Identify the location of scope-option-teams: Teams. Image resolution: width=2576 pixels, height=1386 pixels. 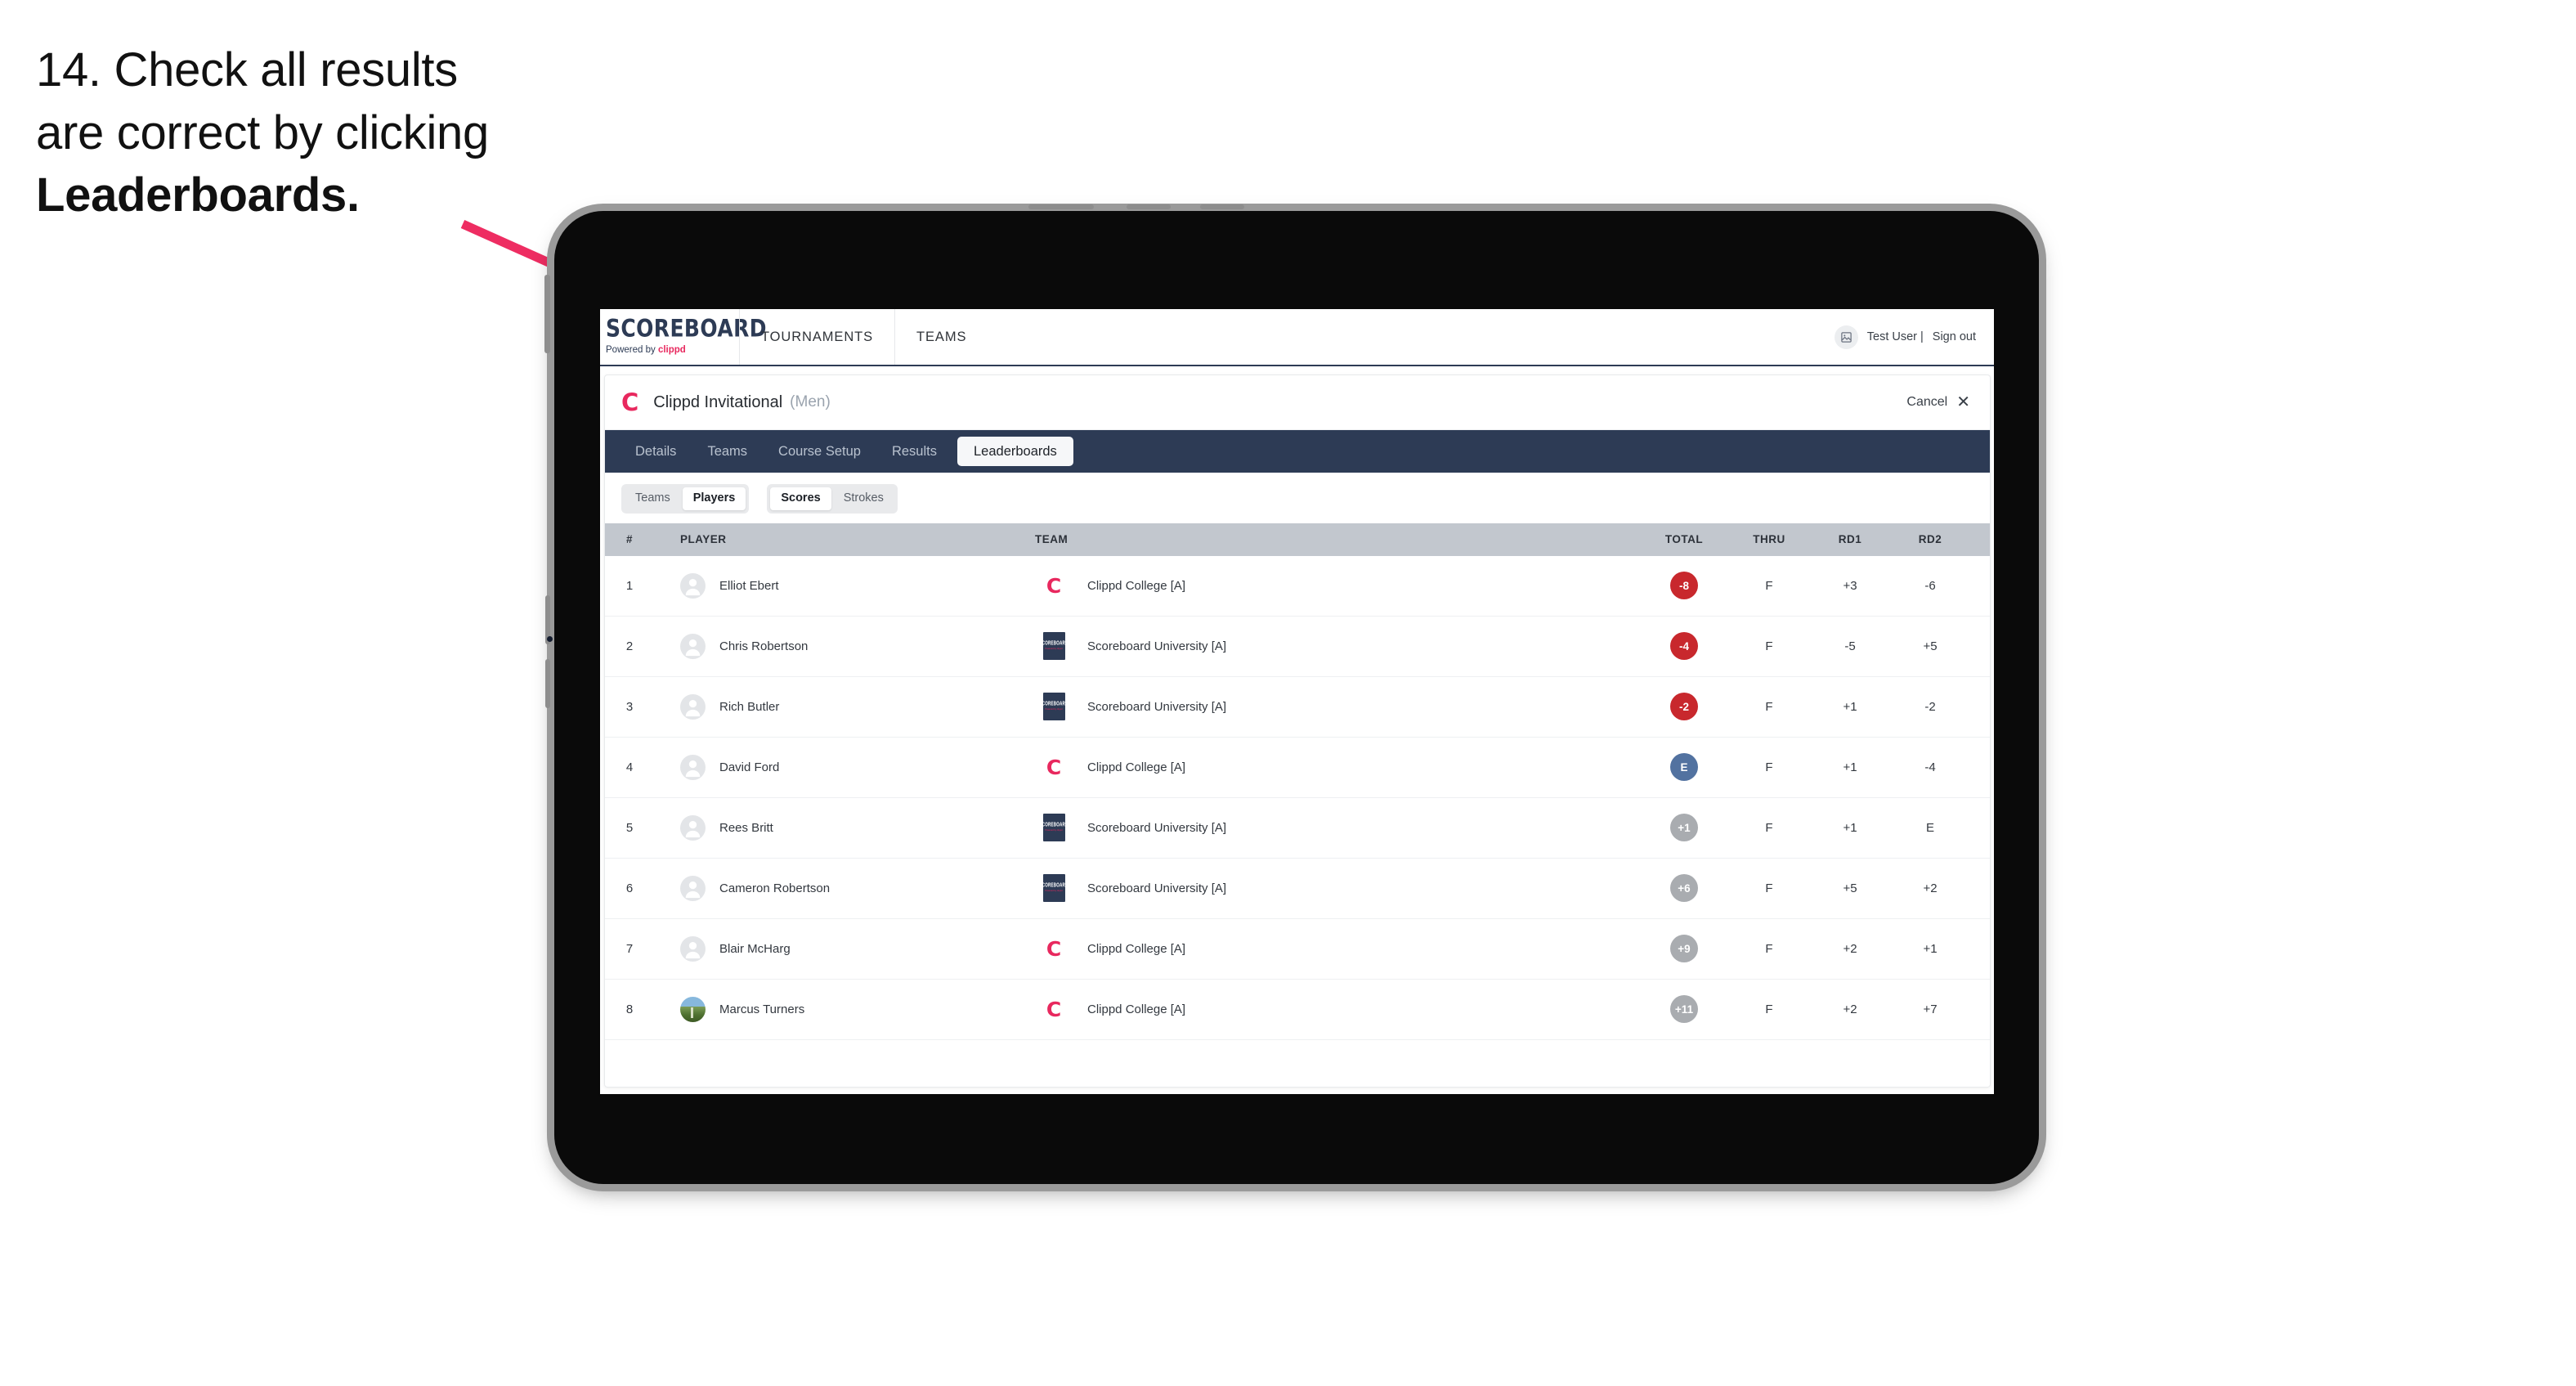
(653, 498).